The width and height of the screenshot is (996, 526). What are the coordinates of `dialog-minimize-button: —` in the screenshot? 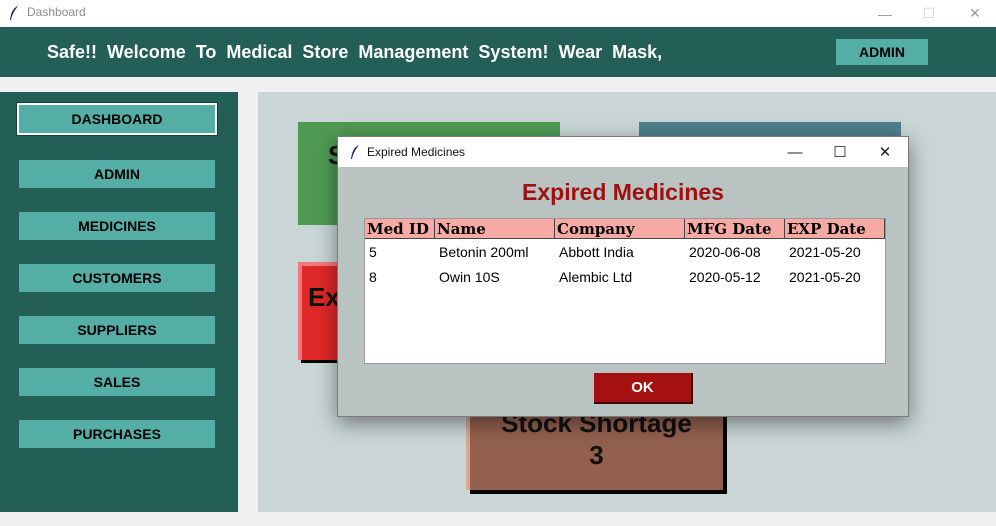 It's located at (795, 152).